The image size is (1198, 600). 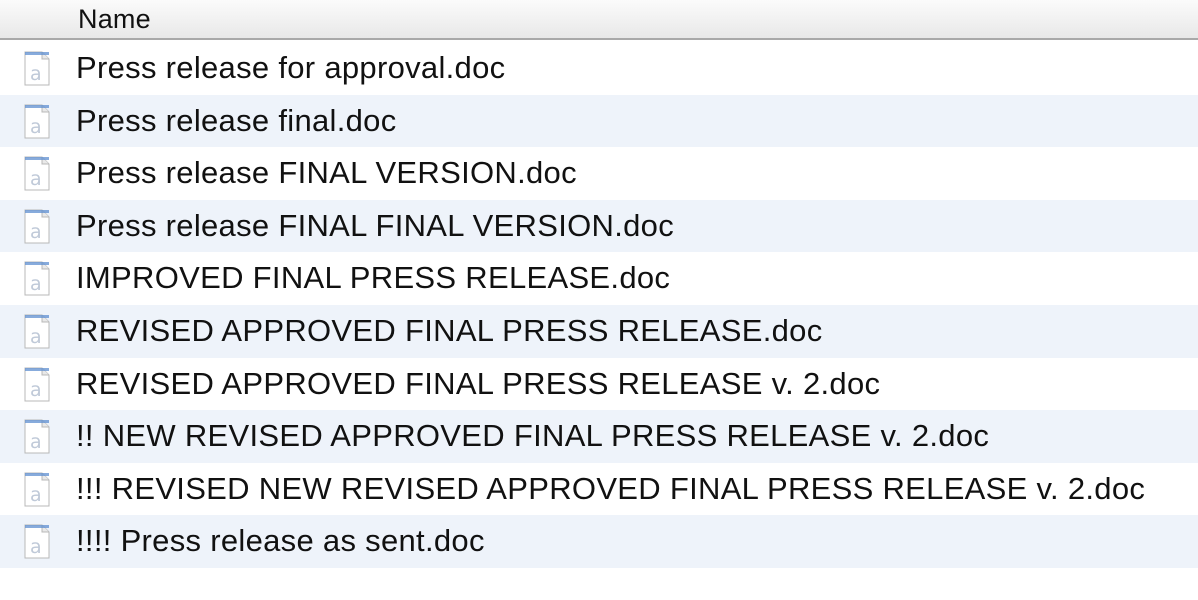 I want to click on file-row: a Press release FINAL FINAL VERSION.doc, so click(x=599, y=226).